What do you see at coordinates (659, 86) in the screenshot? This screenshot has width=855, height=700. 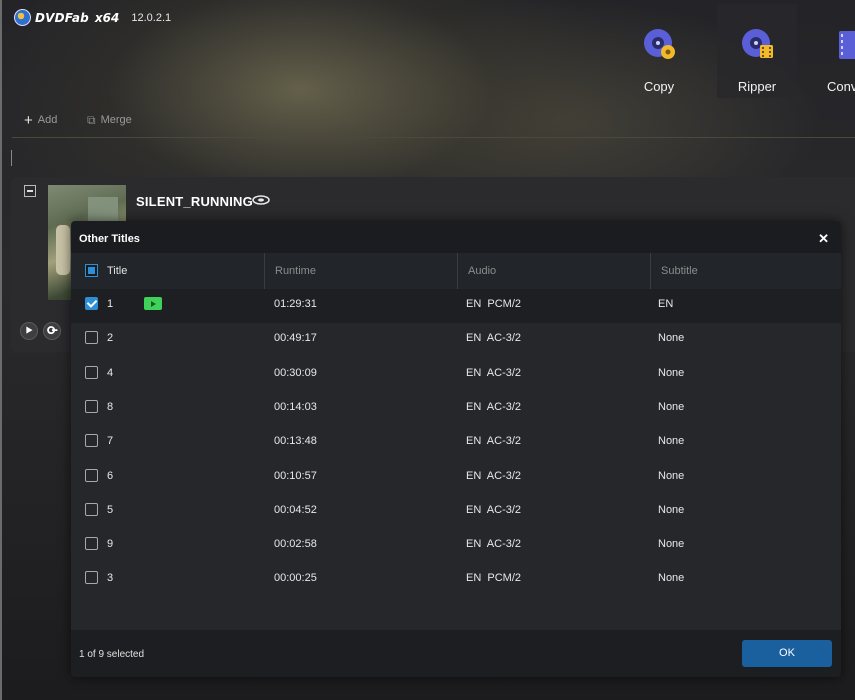 I see `mode-label-copy: Copy` at bounding box center [659, 86].